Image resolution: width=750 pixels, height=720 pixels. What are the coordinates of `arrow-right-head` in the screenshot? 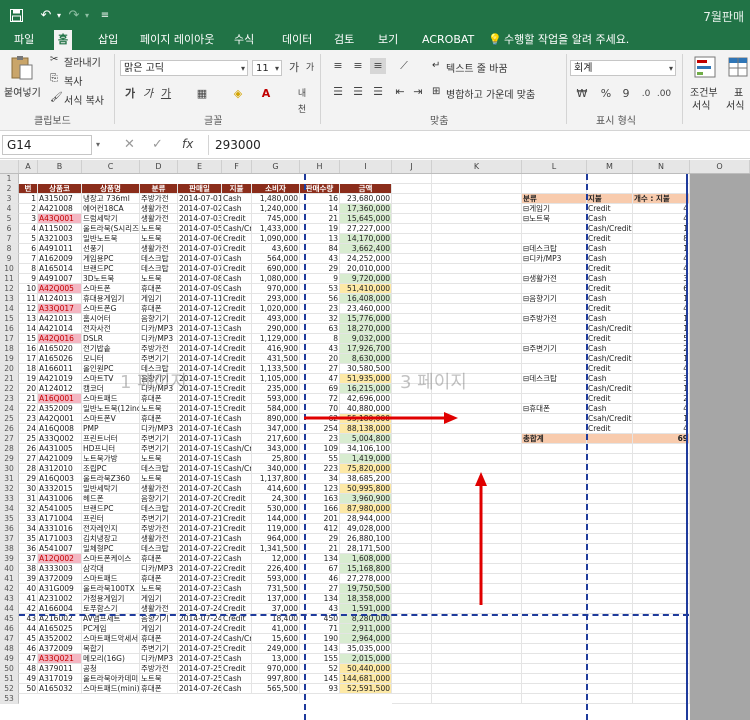 It's located at (451, 418).